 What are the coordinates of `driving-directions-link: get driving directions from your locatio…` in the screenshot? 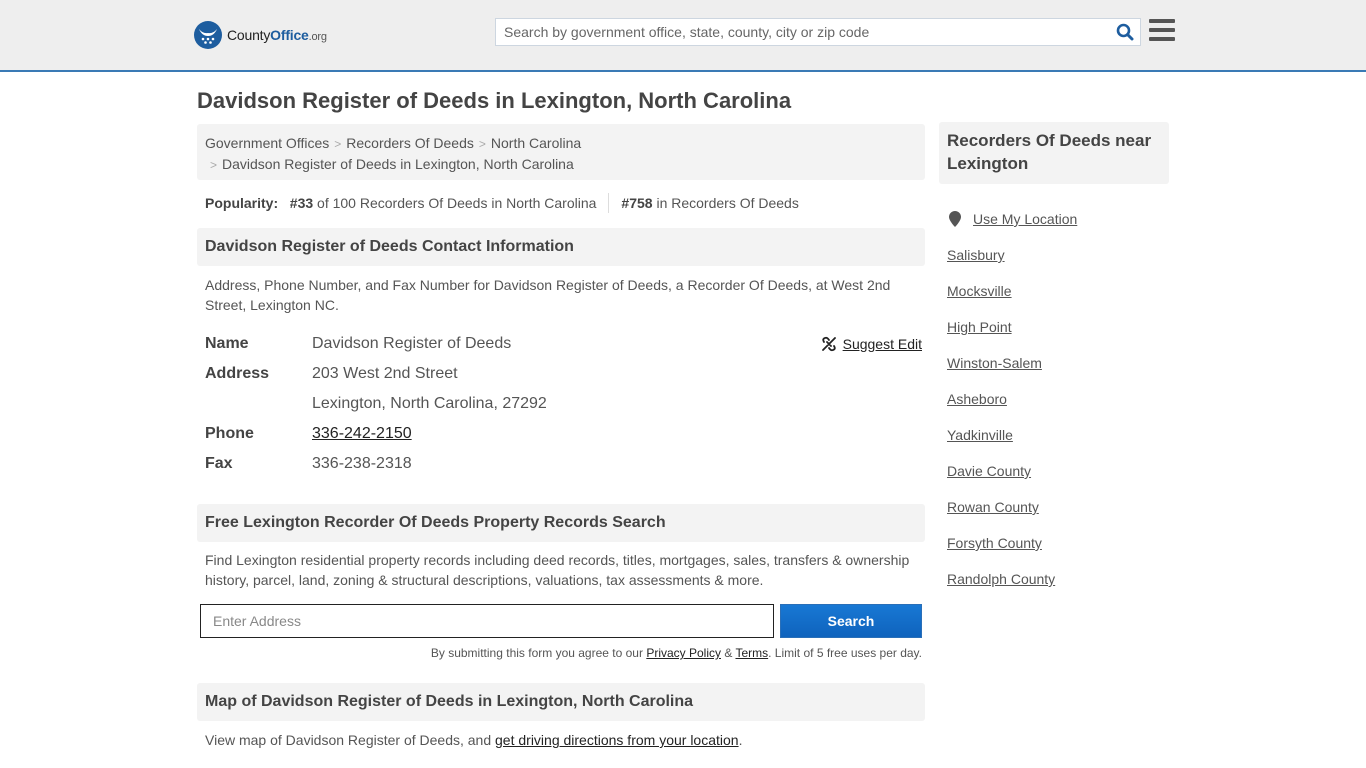 It's located at (617, 740).